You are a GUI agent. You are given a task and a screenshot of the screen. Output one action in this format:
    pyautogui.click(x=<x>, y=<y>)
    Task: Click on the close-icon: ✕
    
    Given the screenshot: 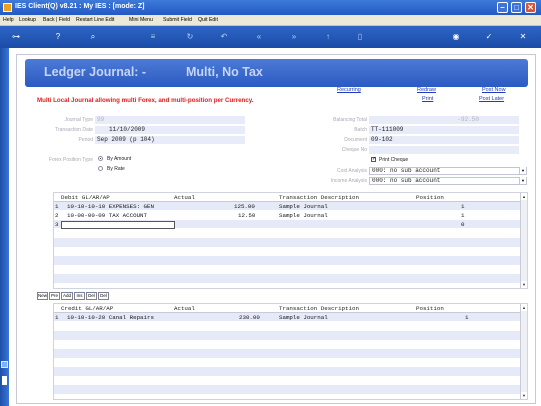 What is the action you would take?
    pyautogui.click(x=523, y=36)
    